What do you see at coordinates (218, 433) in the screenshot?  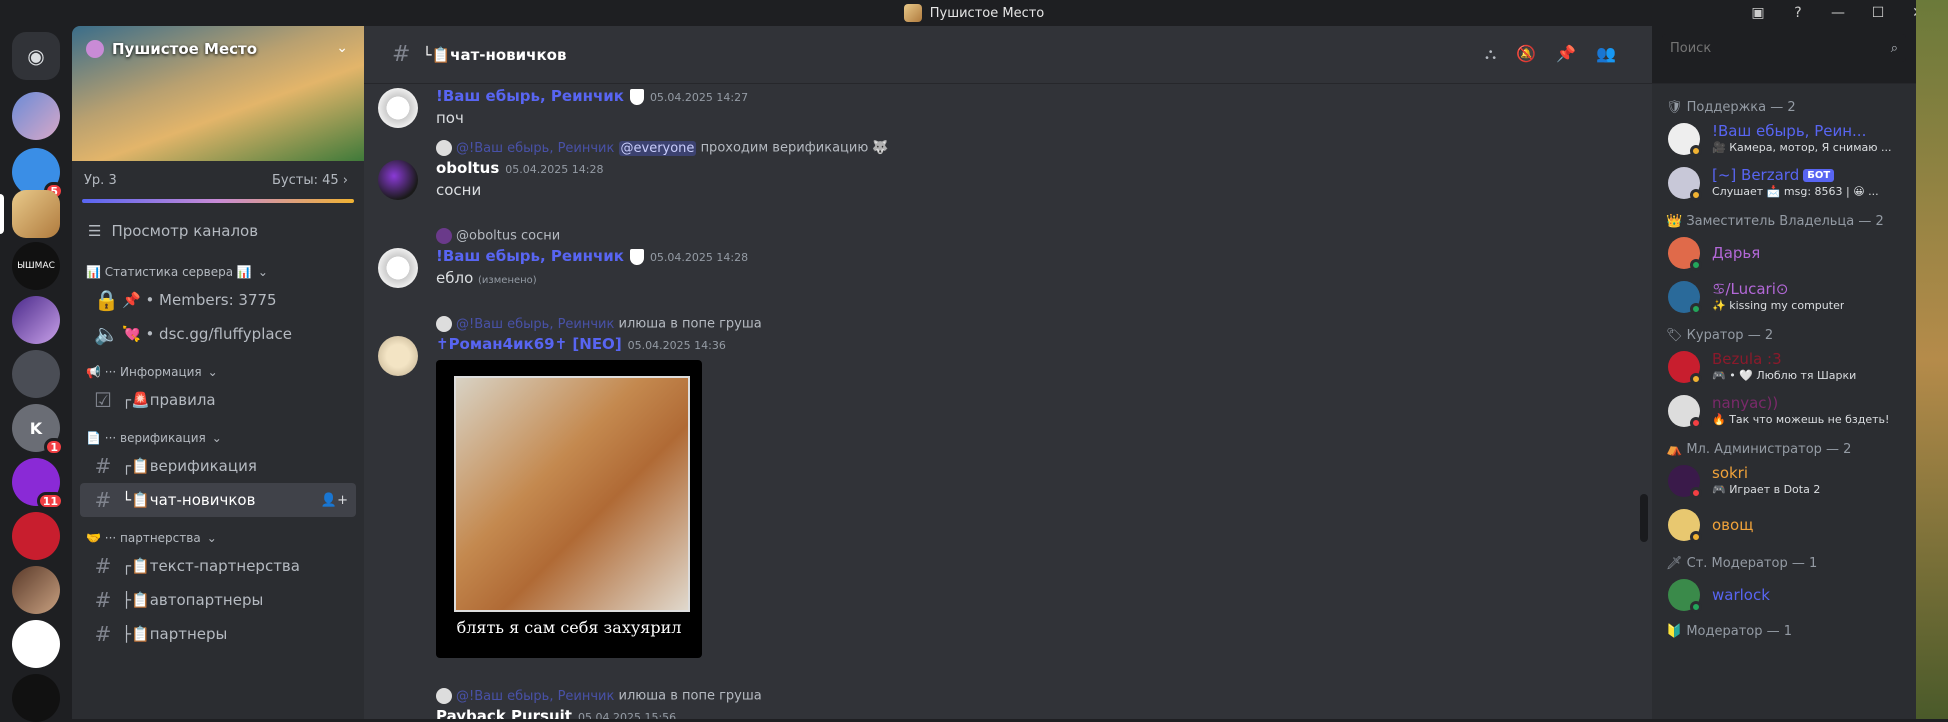 I see `category-verify: 📄 ··· верификация ⌄` at bounding box center [218, 433].